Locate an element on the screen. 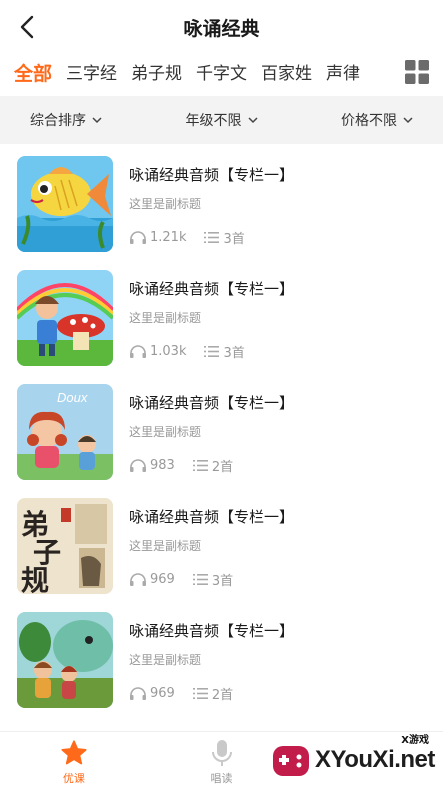 The width and height of the screenshot is (443, 793). page-title: 咏诵经典 is located at coordinates (221, 28).